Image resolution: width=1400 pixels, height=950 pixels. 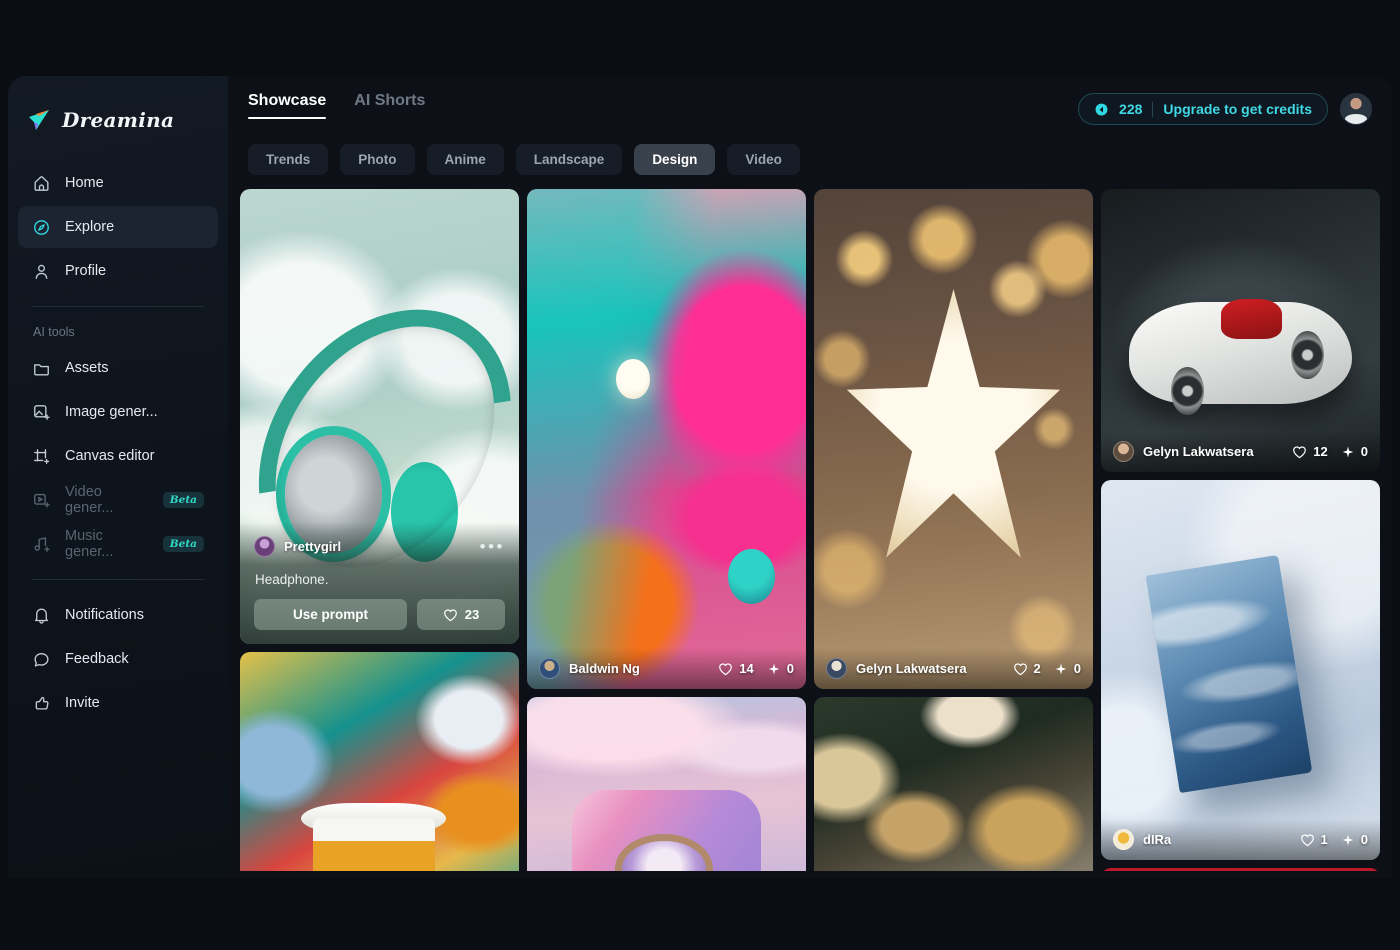 I want to click on like-count: 12, so click(x=1320, y=451).